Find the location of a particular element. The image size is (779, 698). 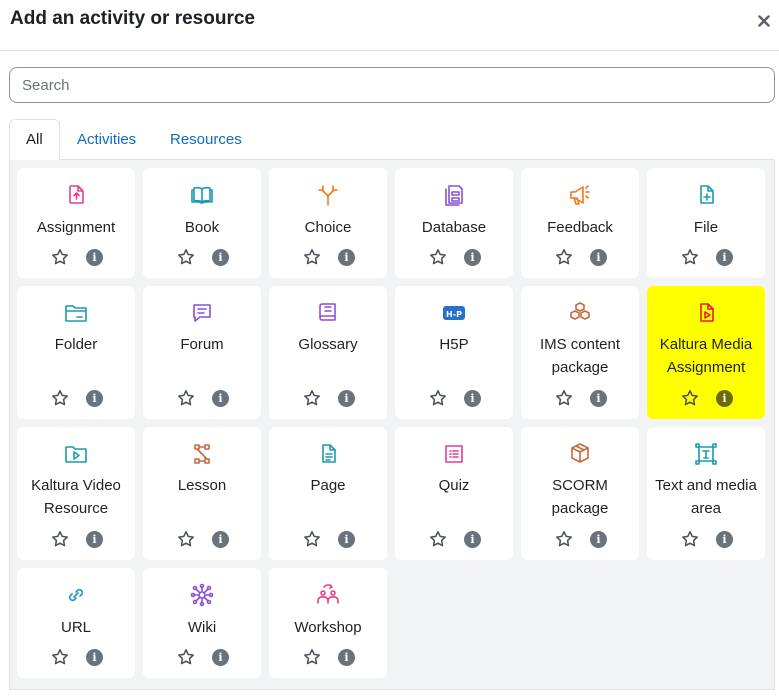

svg-text: H-P is located at coordinates (454, 314).